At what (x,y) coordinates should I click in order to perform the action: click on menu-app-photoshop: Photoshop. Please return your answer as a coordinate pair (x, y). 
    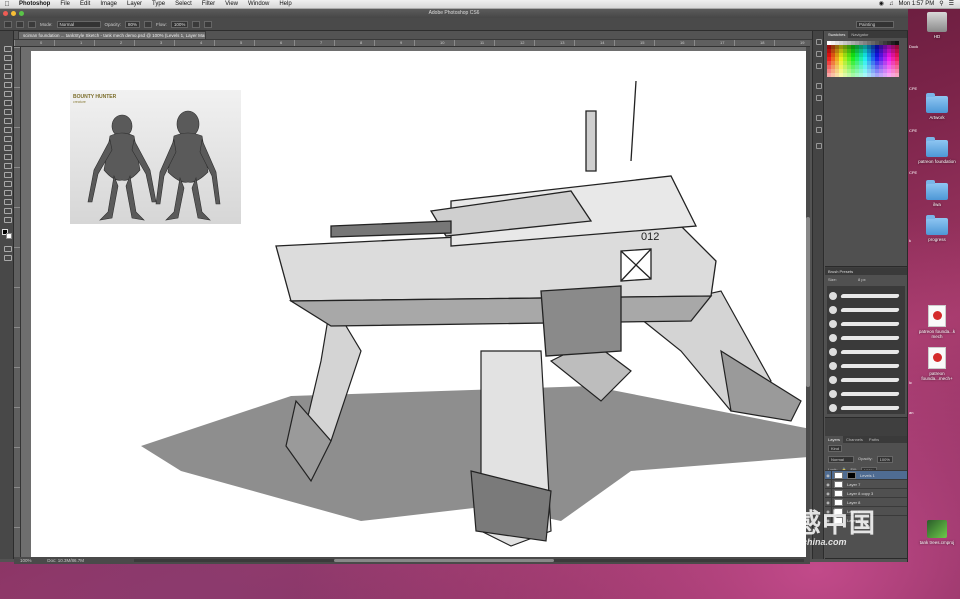
    Looking at the image, I should click on (34, 4).